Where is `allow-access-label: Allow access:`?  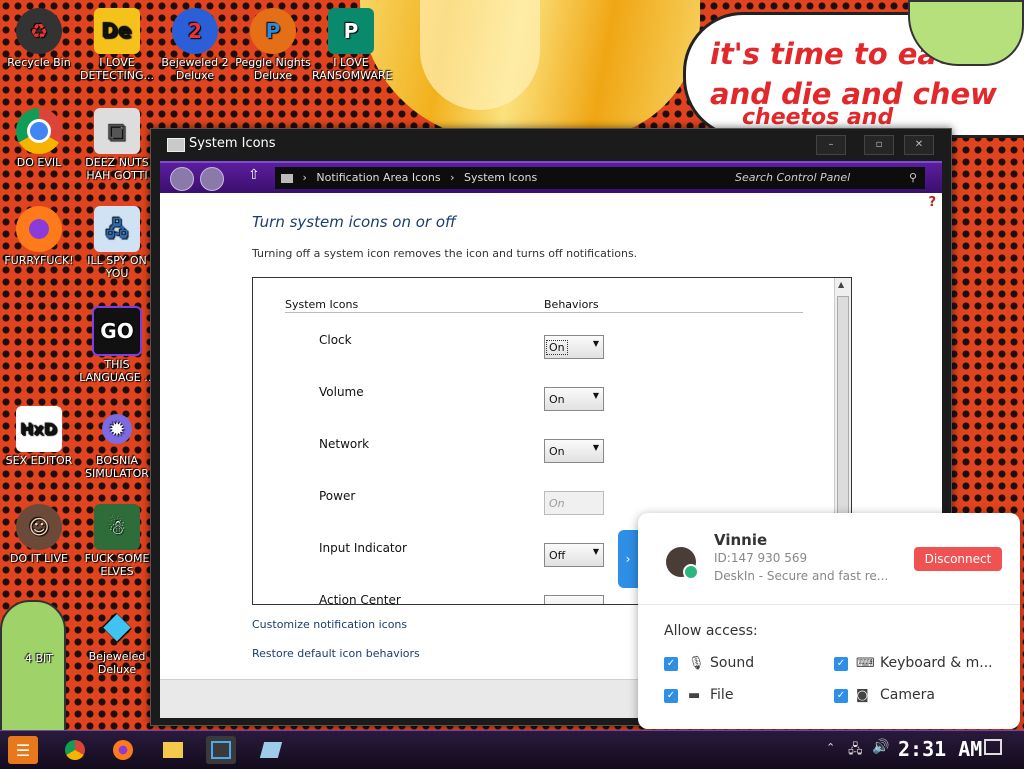 allow-access-label: Allow access: is located at coordinates (711, 631).